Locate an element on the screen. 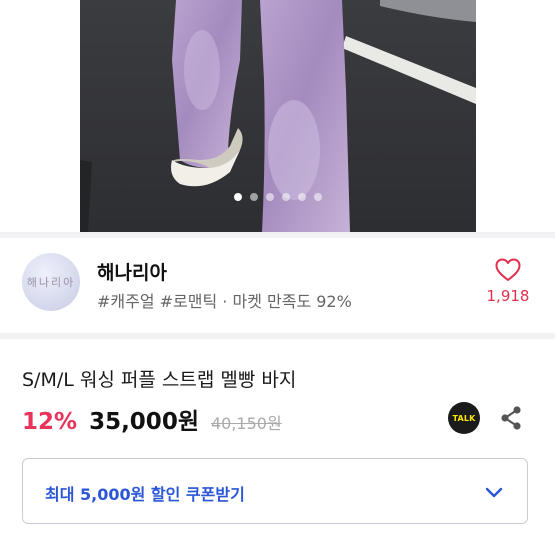 The height and width of the screenshot is (555, 555). product-title: S/M/L 워싱 퍼플 스트랩 멜빵 바지 is located at coordinates (159, 380).